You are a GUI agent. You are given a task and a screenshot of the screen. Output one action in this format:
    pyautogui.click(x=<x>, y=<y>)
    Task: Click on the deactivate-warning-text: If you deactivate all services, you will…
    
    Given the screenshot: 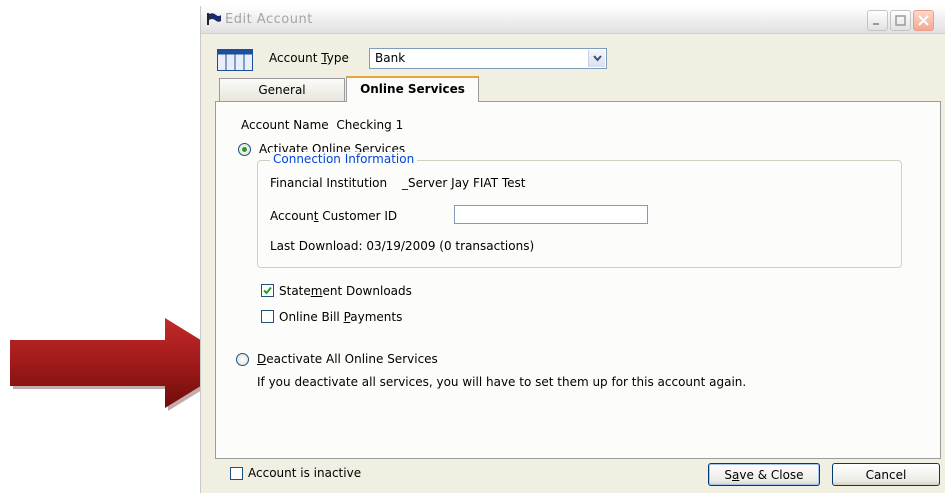 What is the action you would take?
    pyautogui.click(x=502, y=382)
    